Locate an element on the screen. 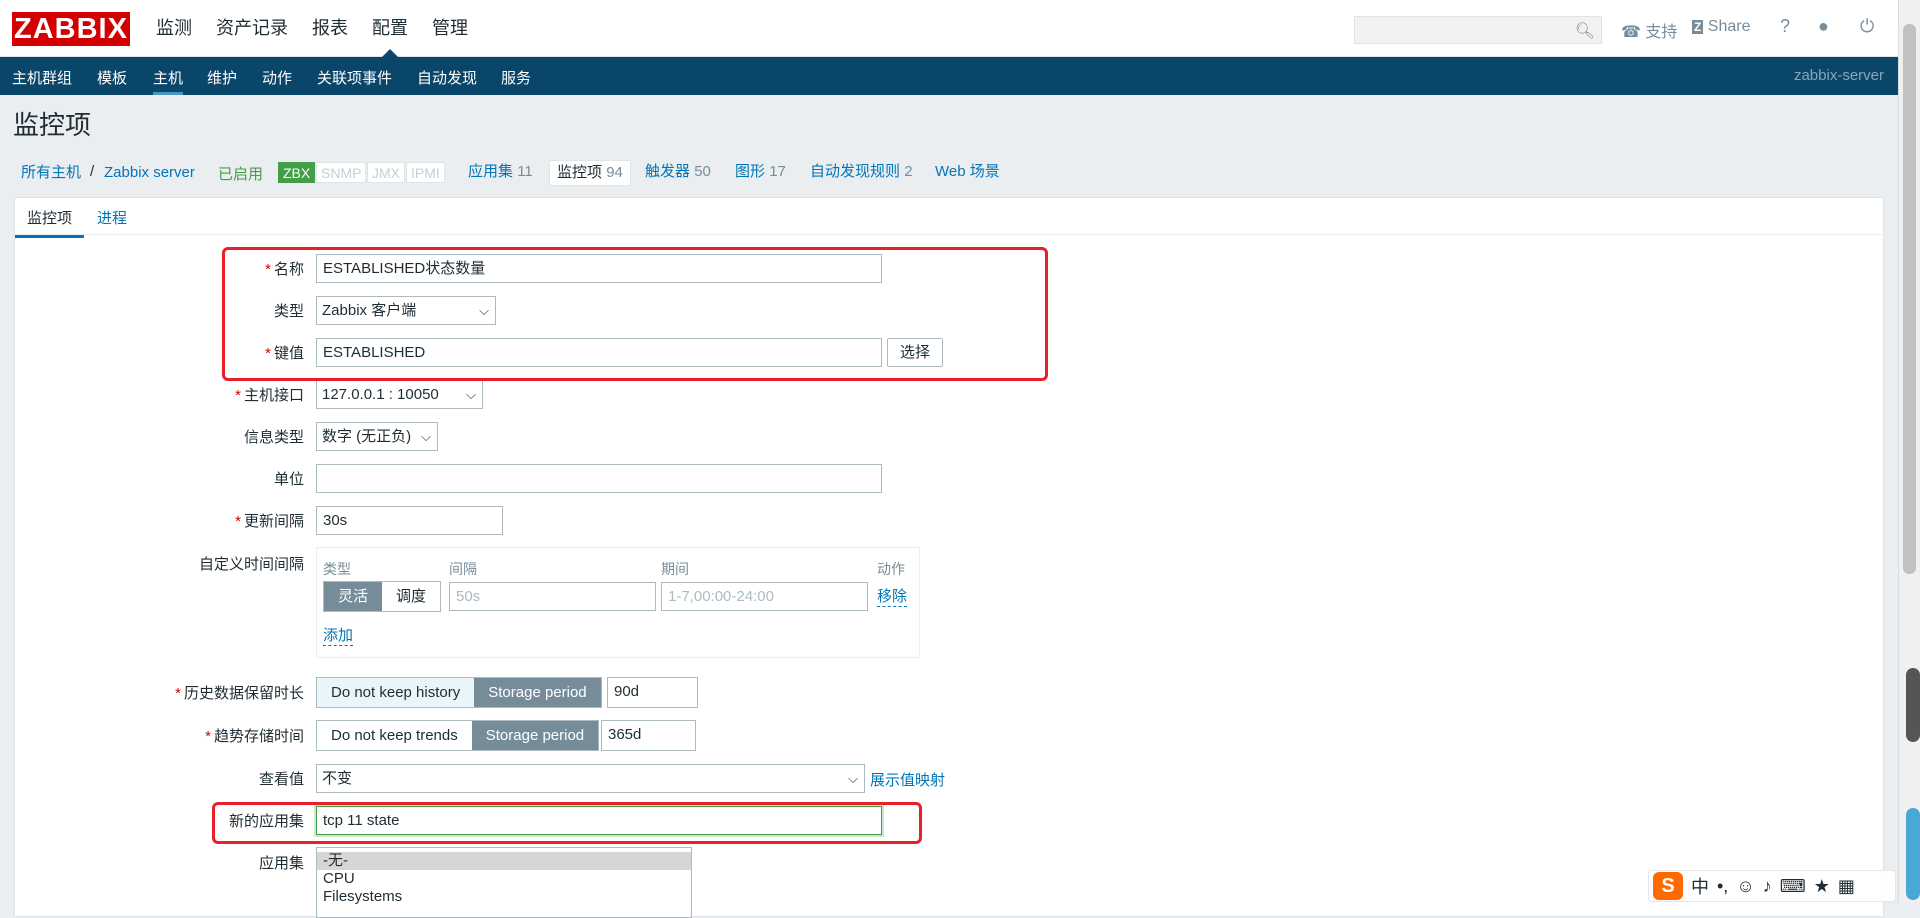  availability-ipmi: IPMI is located at coordinates (425, 172).